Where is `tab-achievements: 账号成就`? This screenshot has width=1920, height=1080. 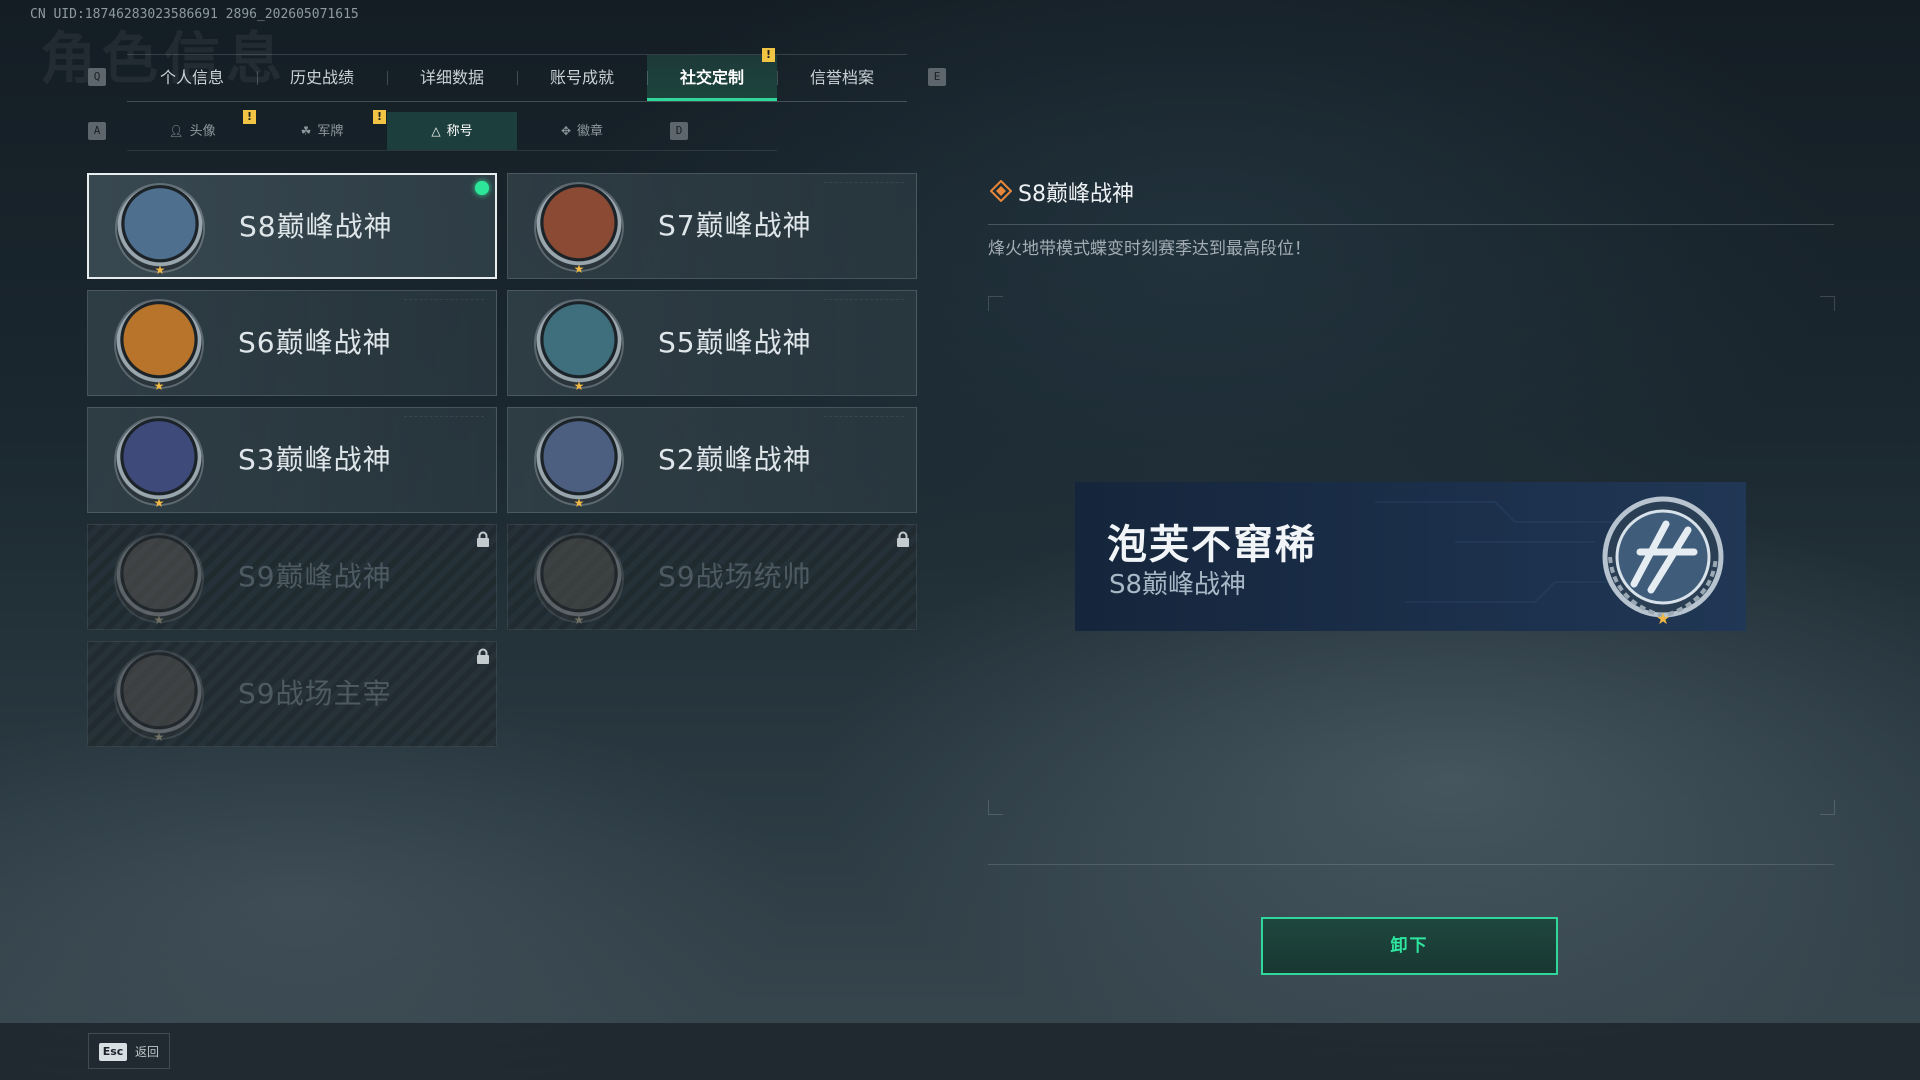
tab-achievements: 账号成就 is located at coordinates (582, 78).